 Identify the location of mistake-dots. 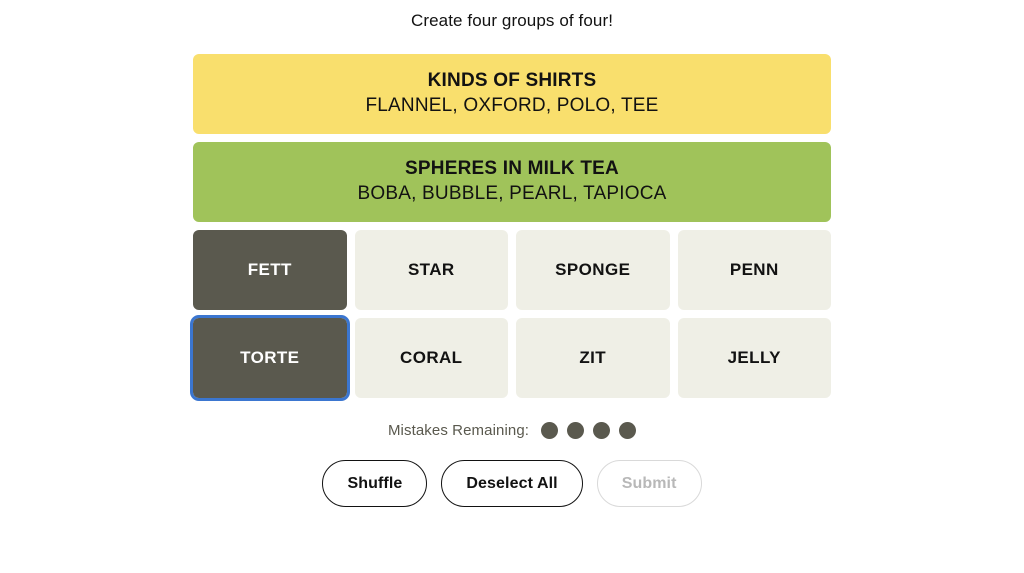
(589, 430).